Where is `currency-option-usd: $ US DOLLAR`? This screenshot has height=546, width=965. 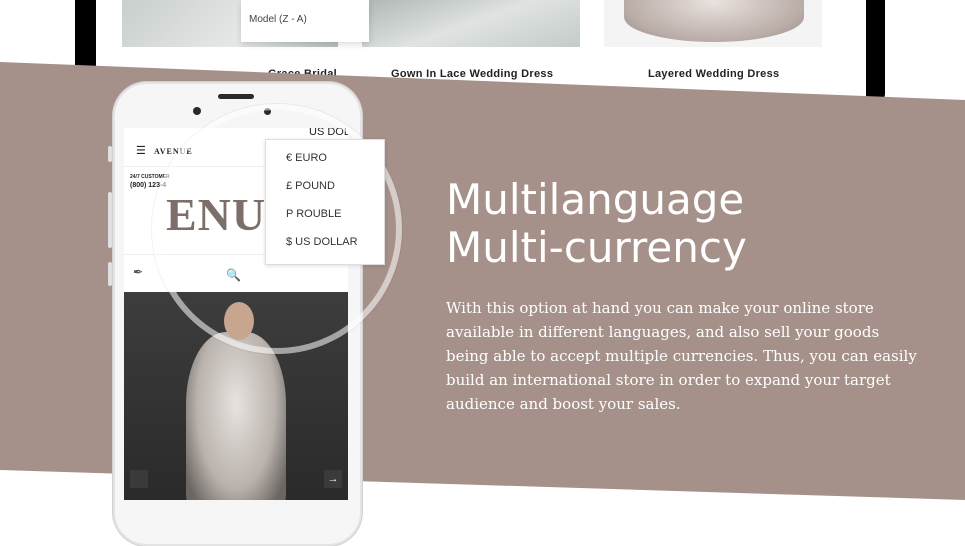 currency-option-usd: $ US DOLLAR is located at coordinates (322, 242).